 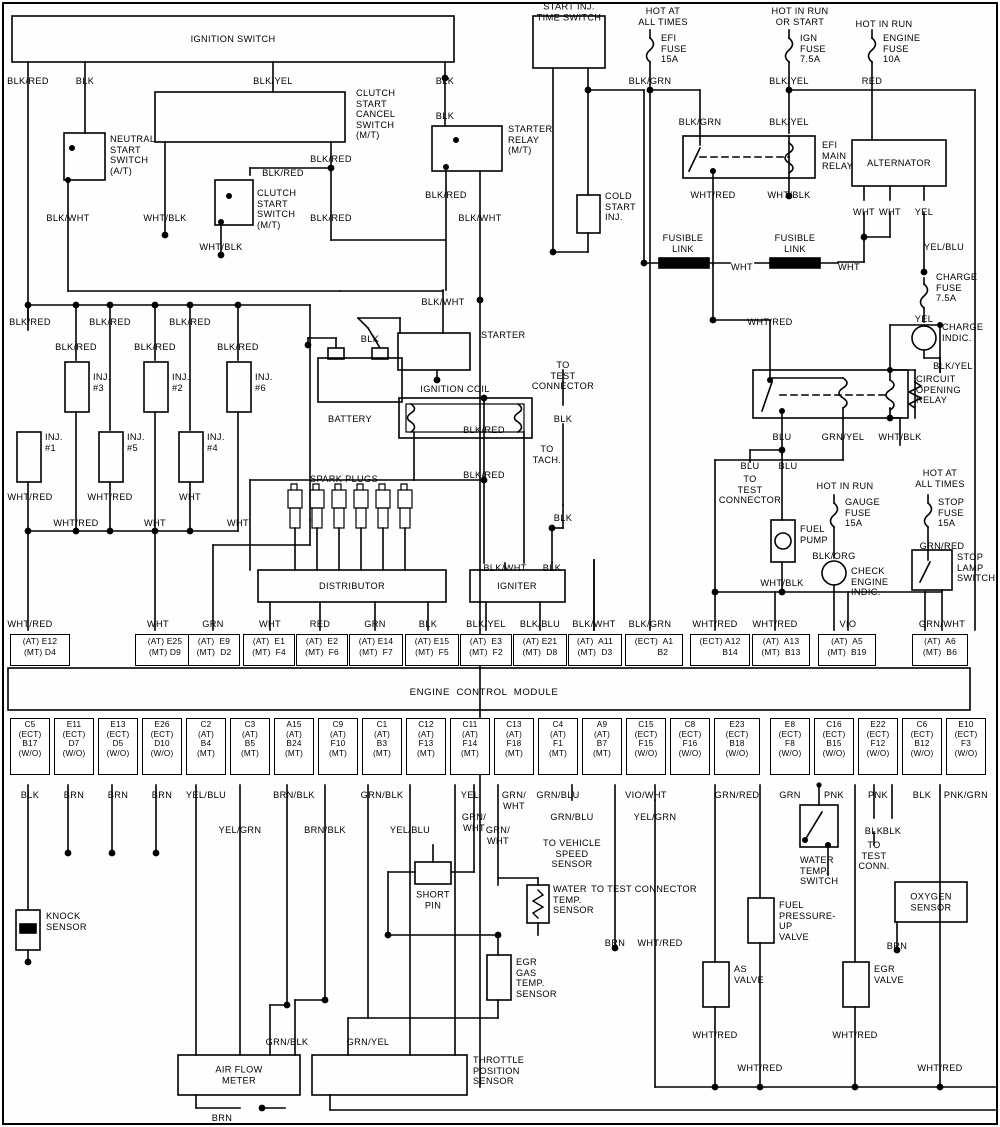 I want to click on ecm-connector-top-13: (AT) A5 (MT) B19, so click(x=847, y=650).